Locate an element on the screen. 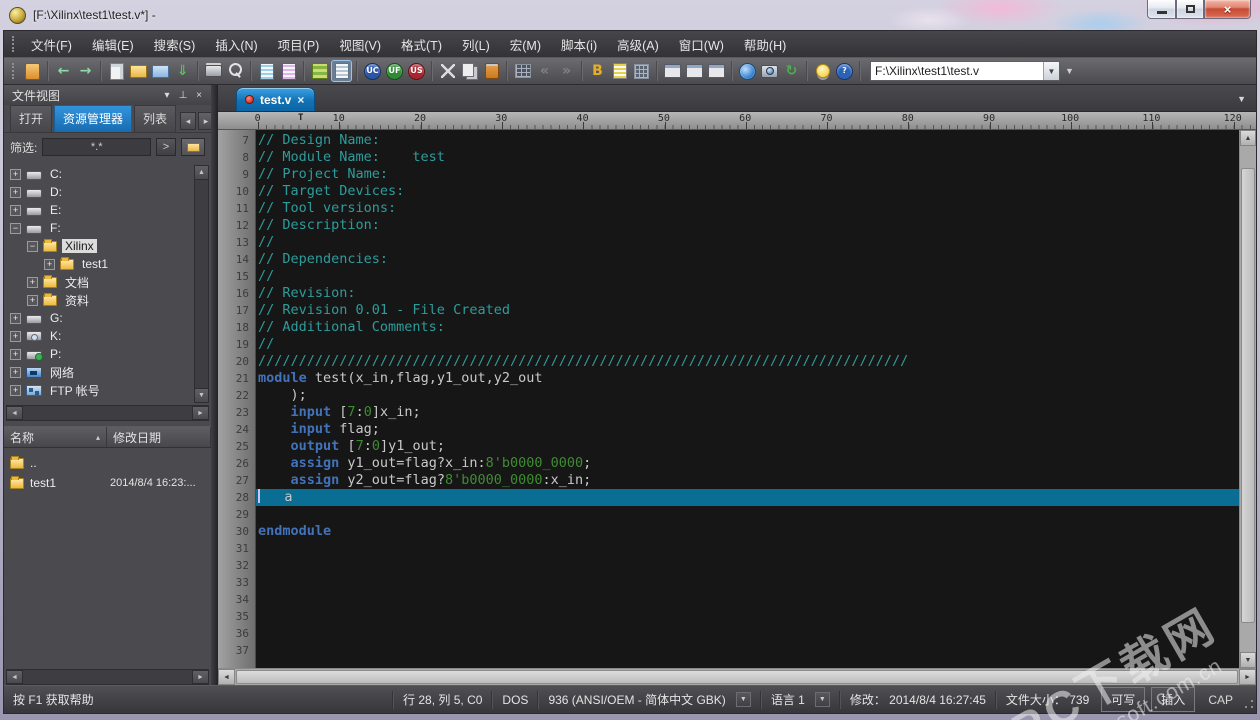 Image resolution: width=1260 pixels, height=720 pixels. tree-item: + test1 is located at coordinates (99, 264).